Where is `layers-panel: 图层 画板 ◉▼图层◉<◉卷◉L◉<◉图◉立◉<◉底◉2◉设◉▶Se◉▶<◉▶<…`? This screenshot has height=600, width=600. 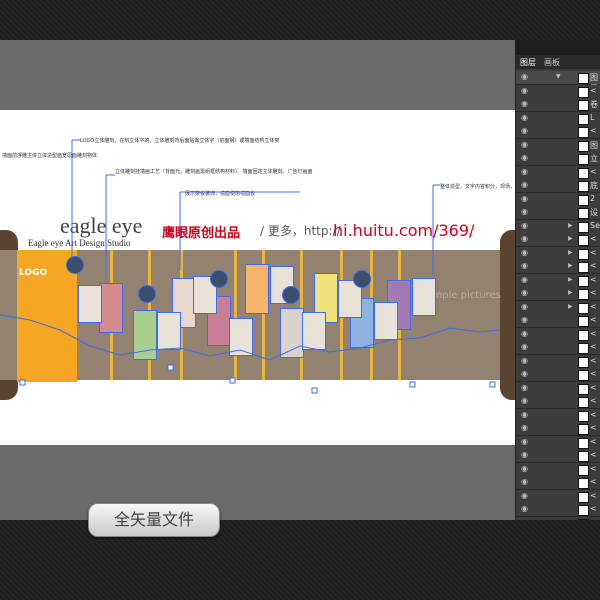 layers-panel: 图层 画板 ◉▼图层◉<◉卷◉L◉<◉图◉立◉<◉底◉2◉设◉▶Se◉▶<◉▶<… is located at coordinates (557, 293).